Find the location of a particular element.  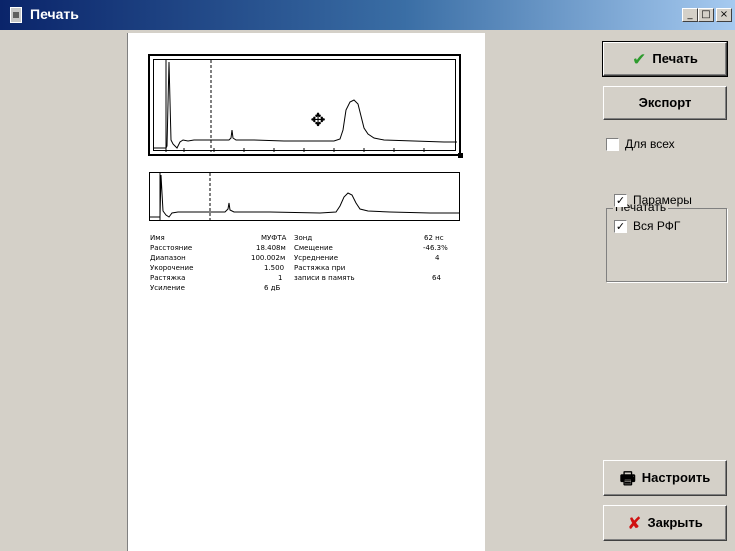

param-label: Зонд is located at coordinates (303, 238).